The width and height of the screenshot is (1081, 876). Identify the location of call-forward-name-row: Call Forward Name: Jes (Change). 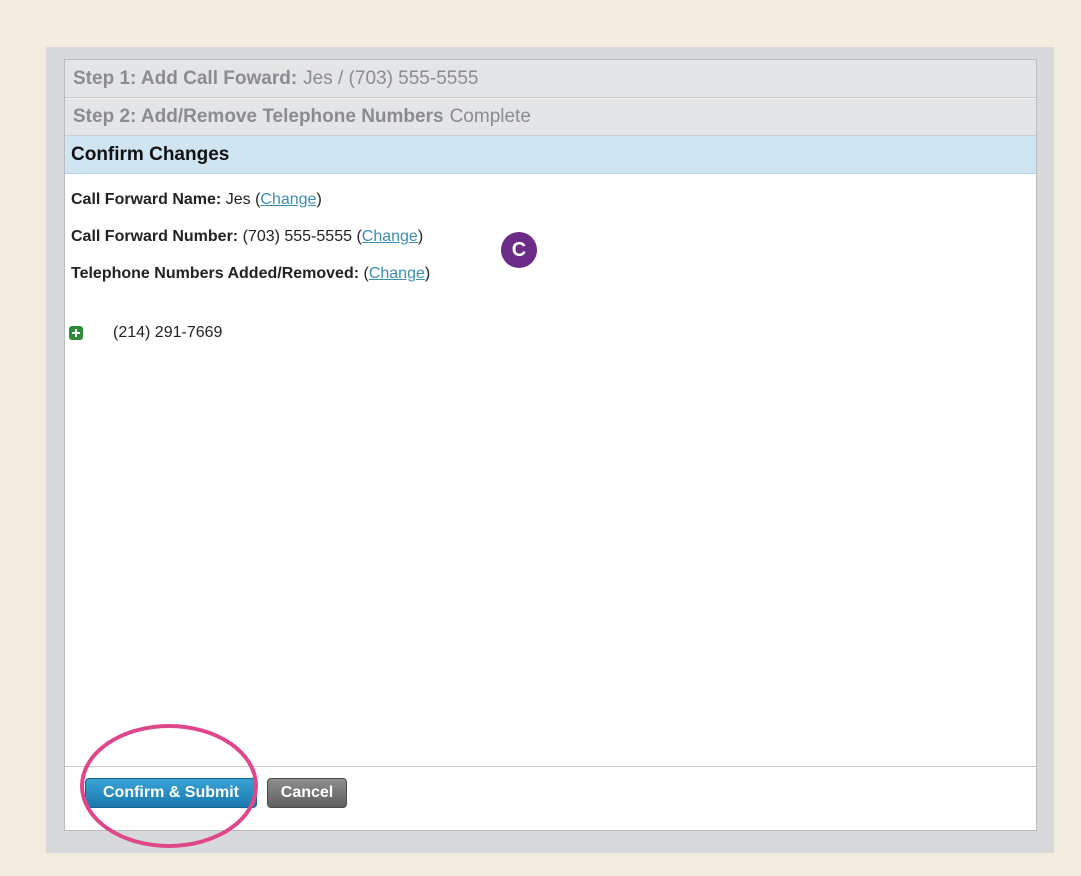
(196, 200).